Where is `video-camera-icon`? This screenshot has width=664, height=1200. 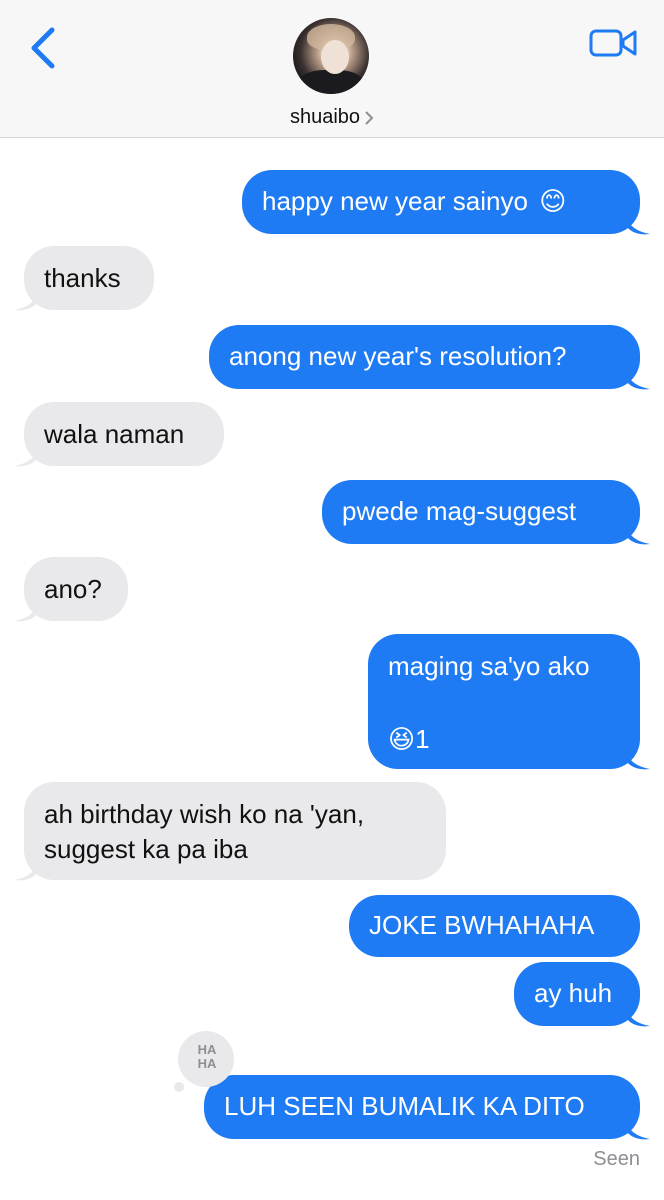
video-camera-icon is located at coordinates (613, 43).